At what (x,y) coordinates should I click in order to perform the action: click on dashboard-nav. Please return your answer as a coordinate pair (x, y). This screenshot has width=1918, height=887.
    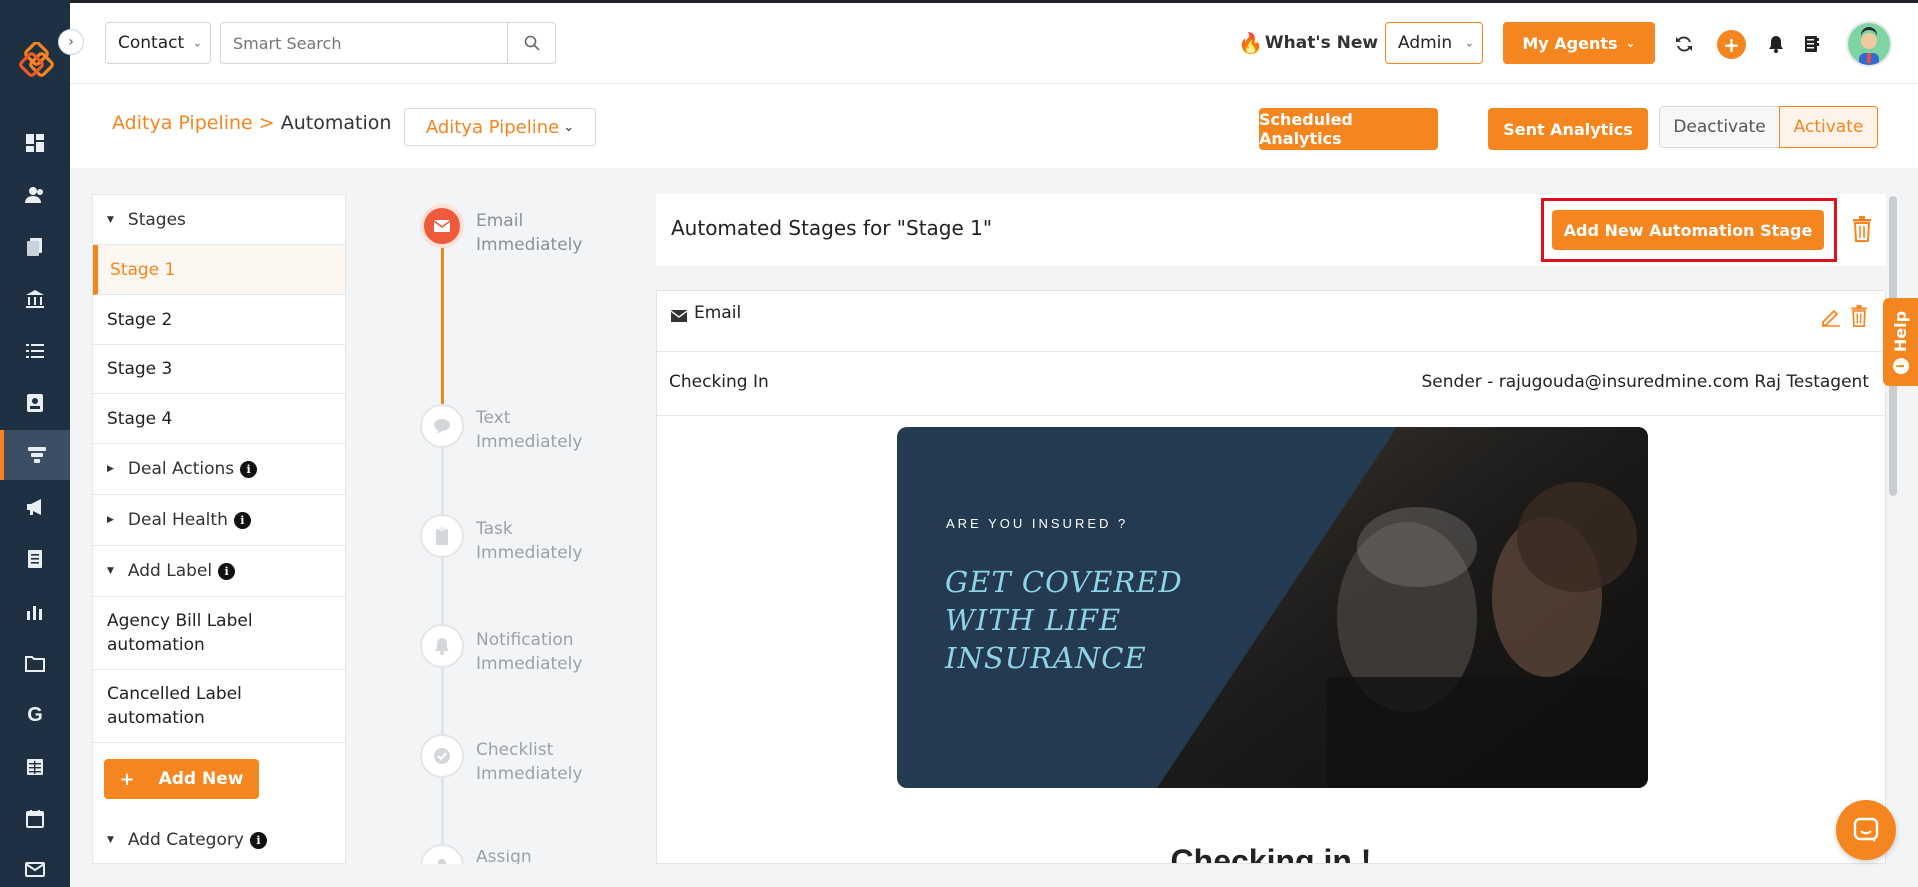
    Looking at the image, I should click on (35, 143).